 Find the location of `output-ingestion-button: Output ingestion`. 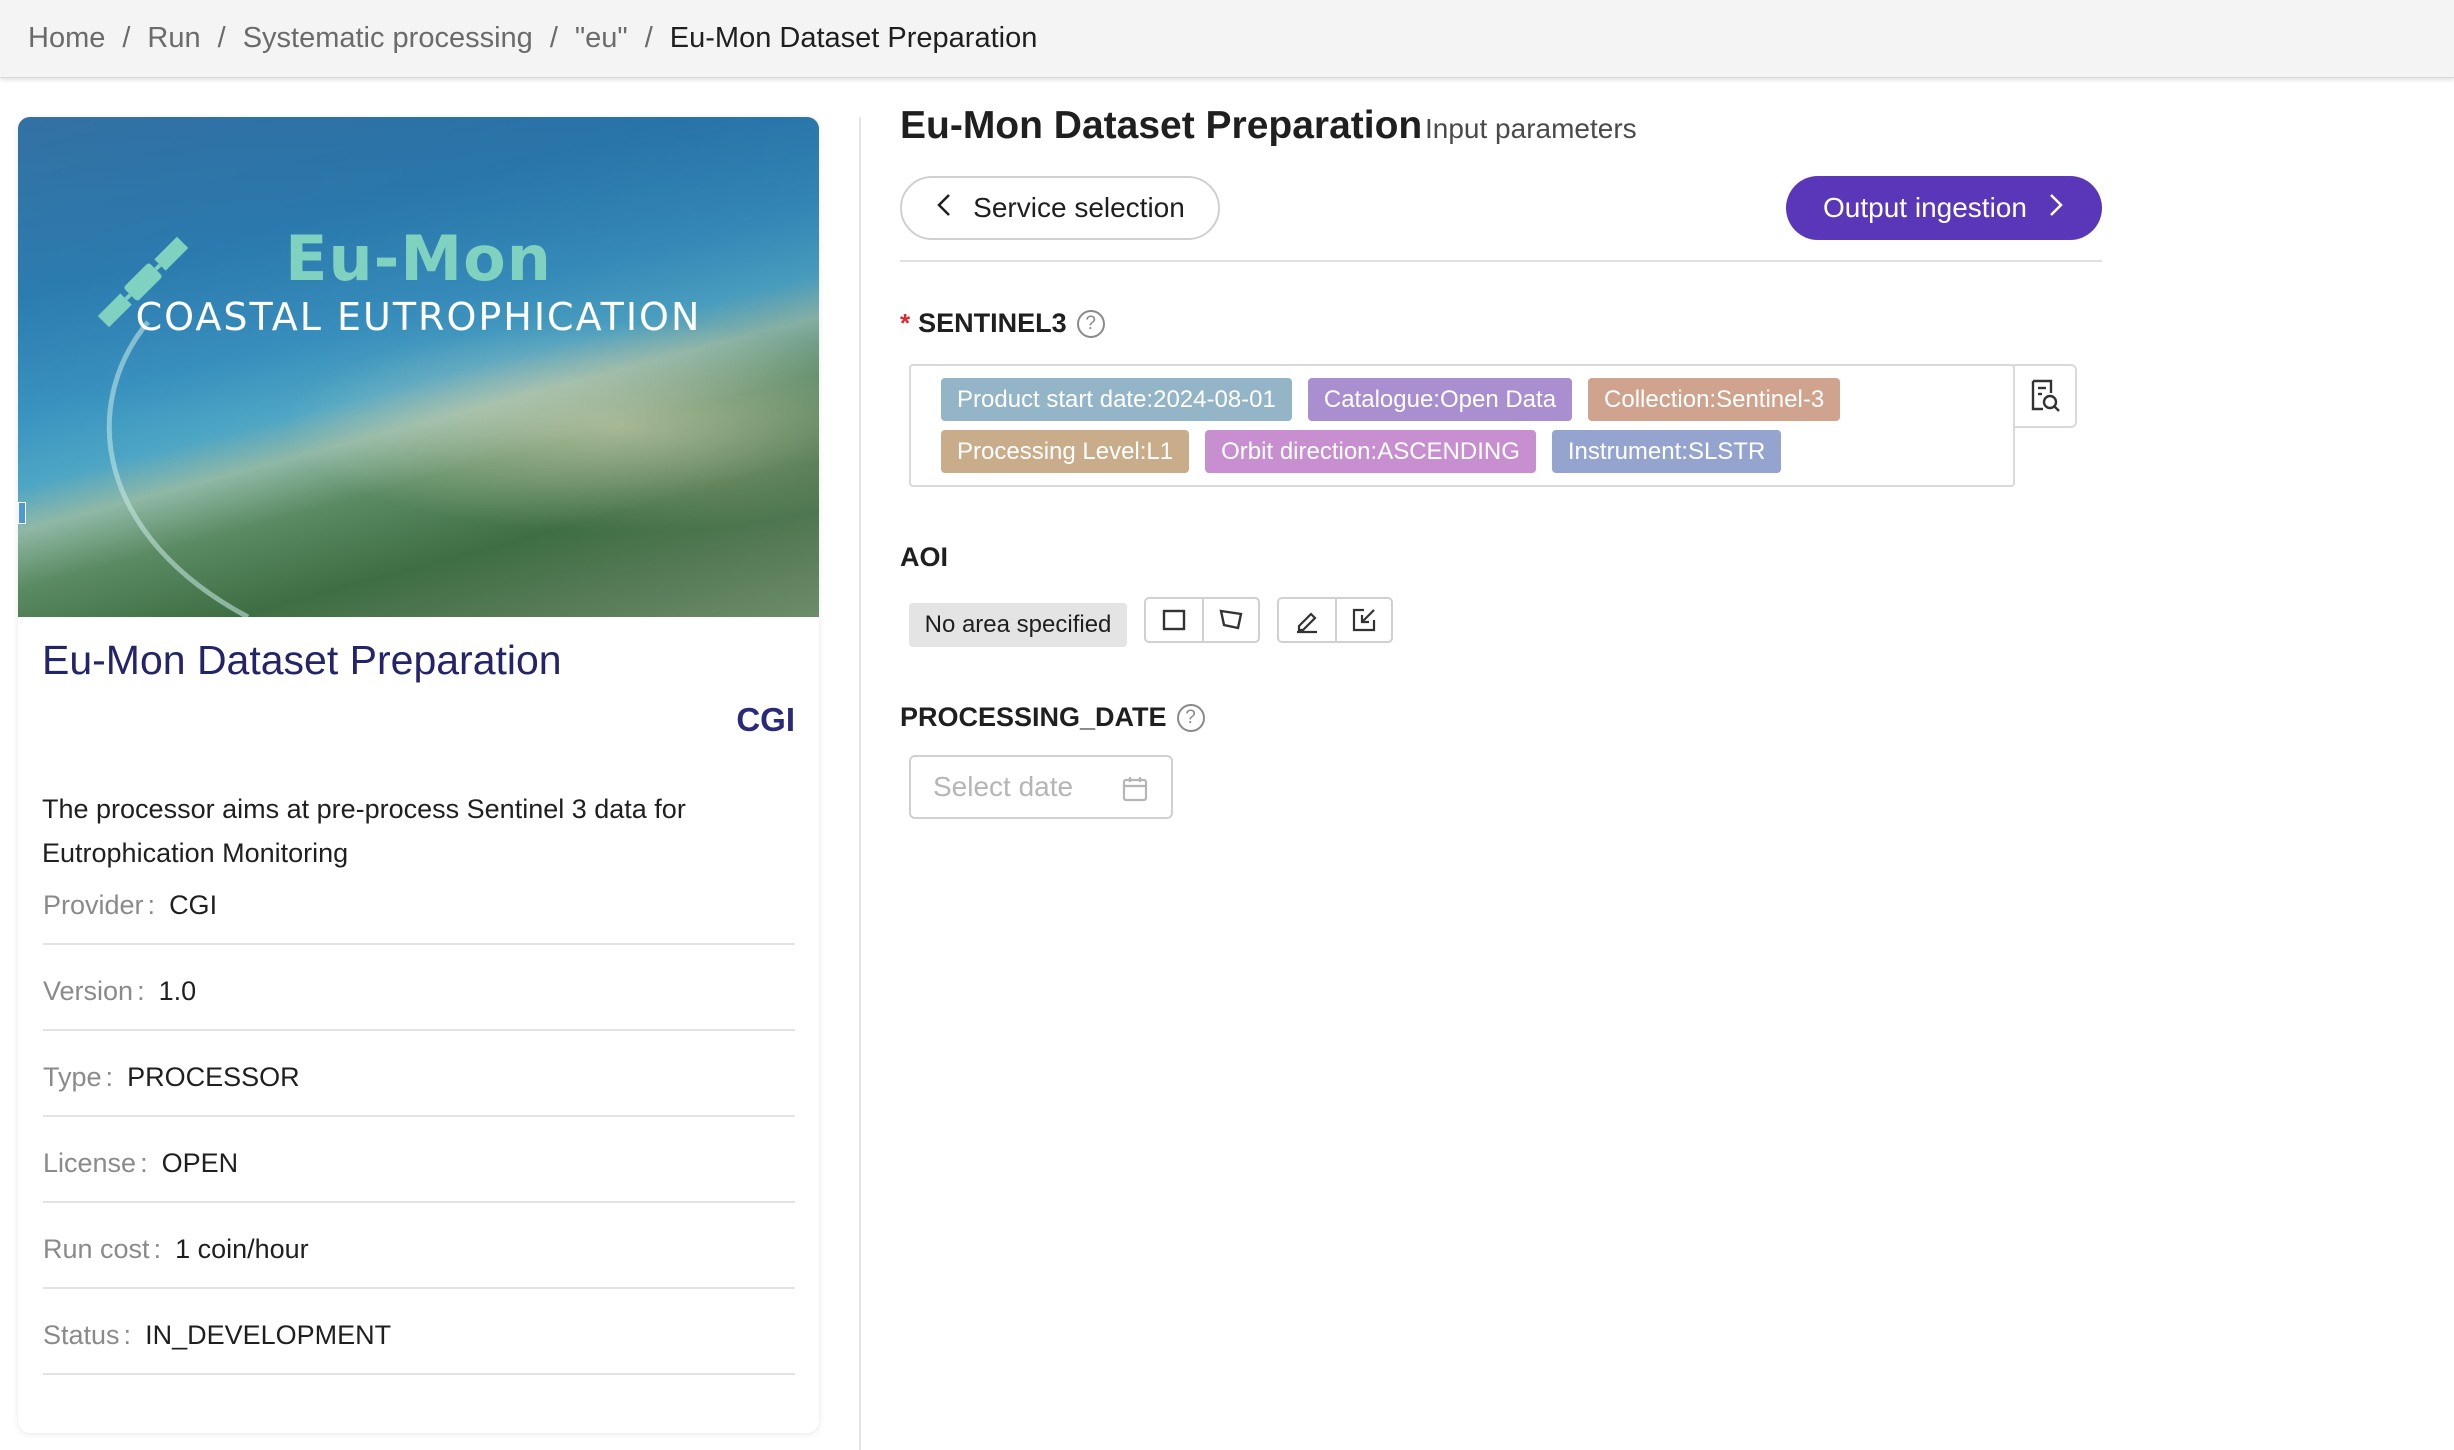

output-ingestion-button: Output ingestion is located at coordinates (1944, 208).